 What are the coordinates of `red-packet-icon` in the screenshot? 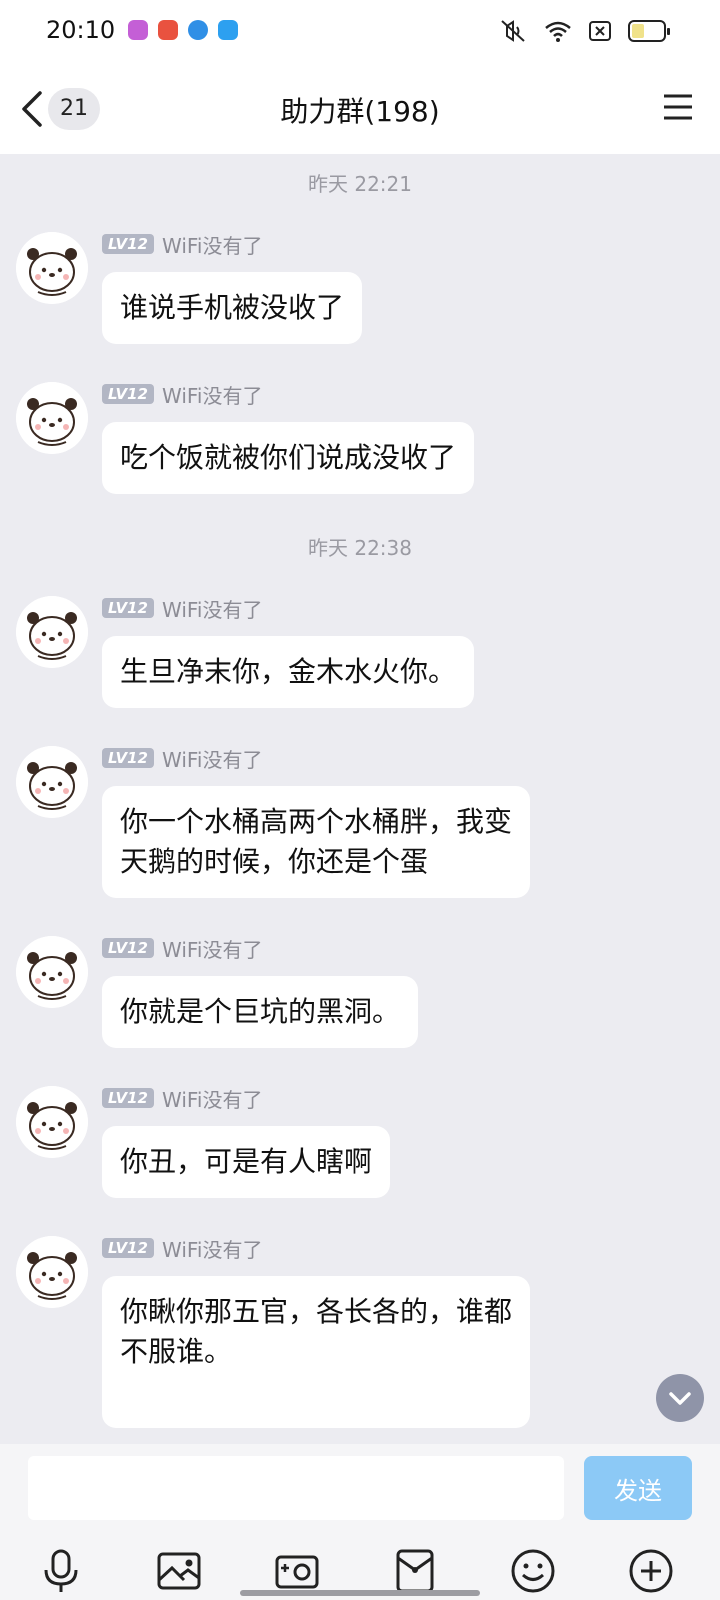 It's located at (415, 1571).